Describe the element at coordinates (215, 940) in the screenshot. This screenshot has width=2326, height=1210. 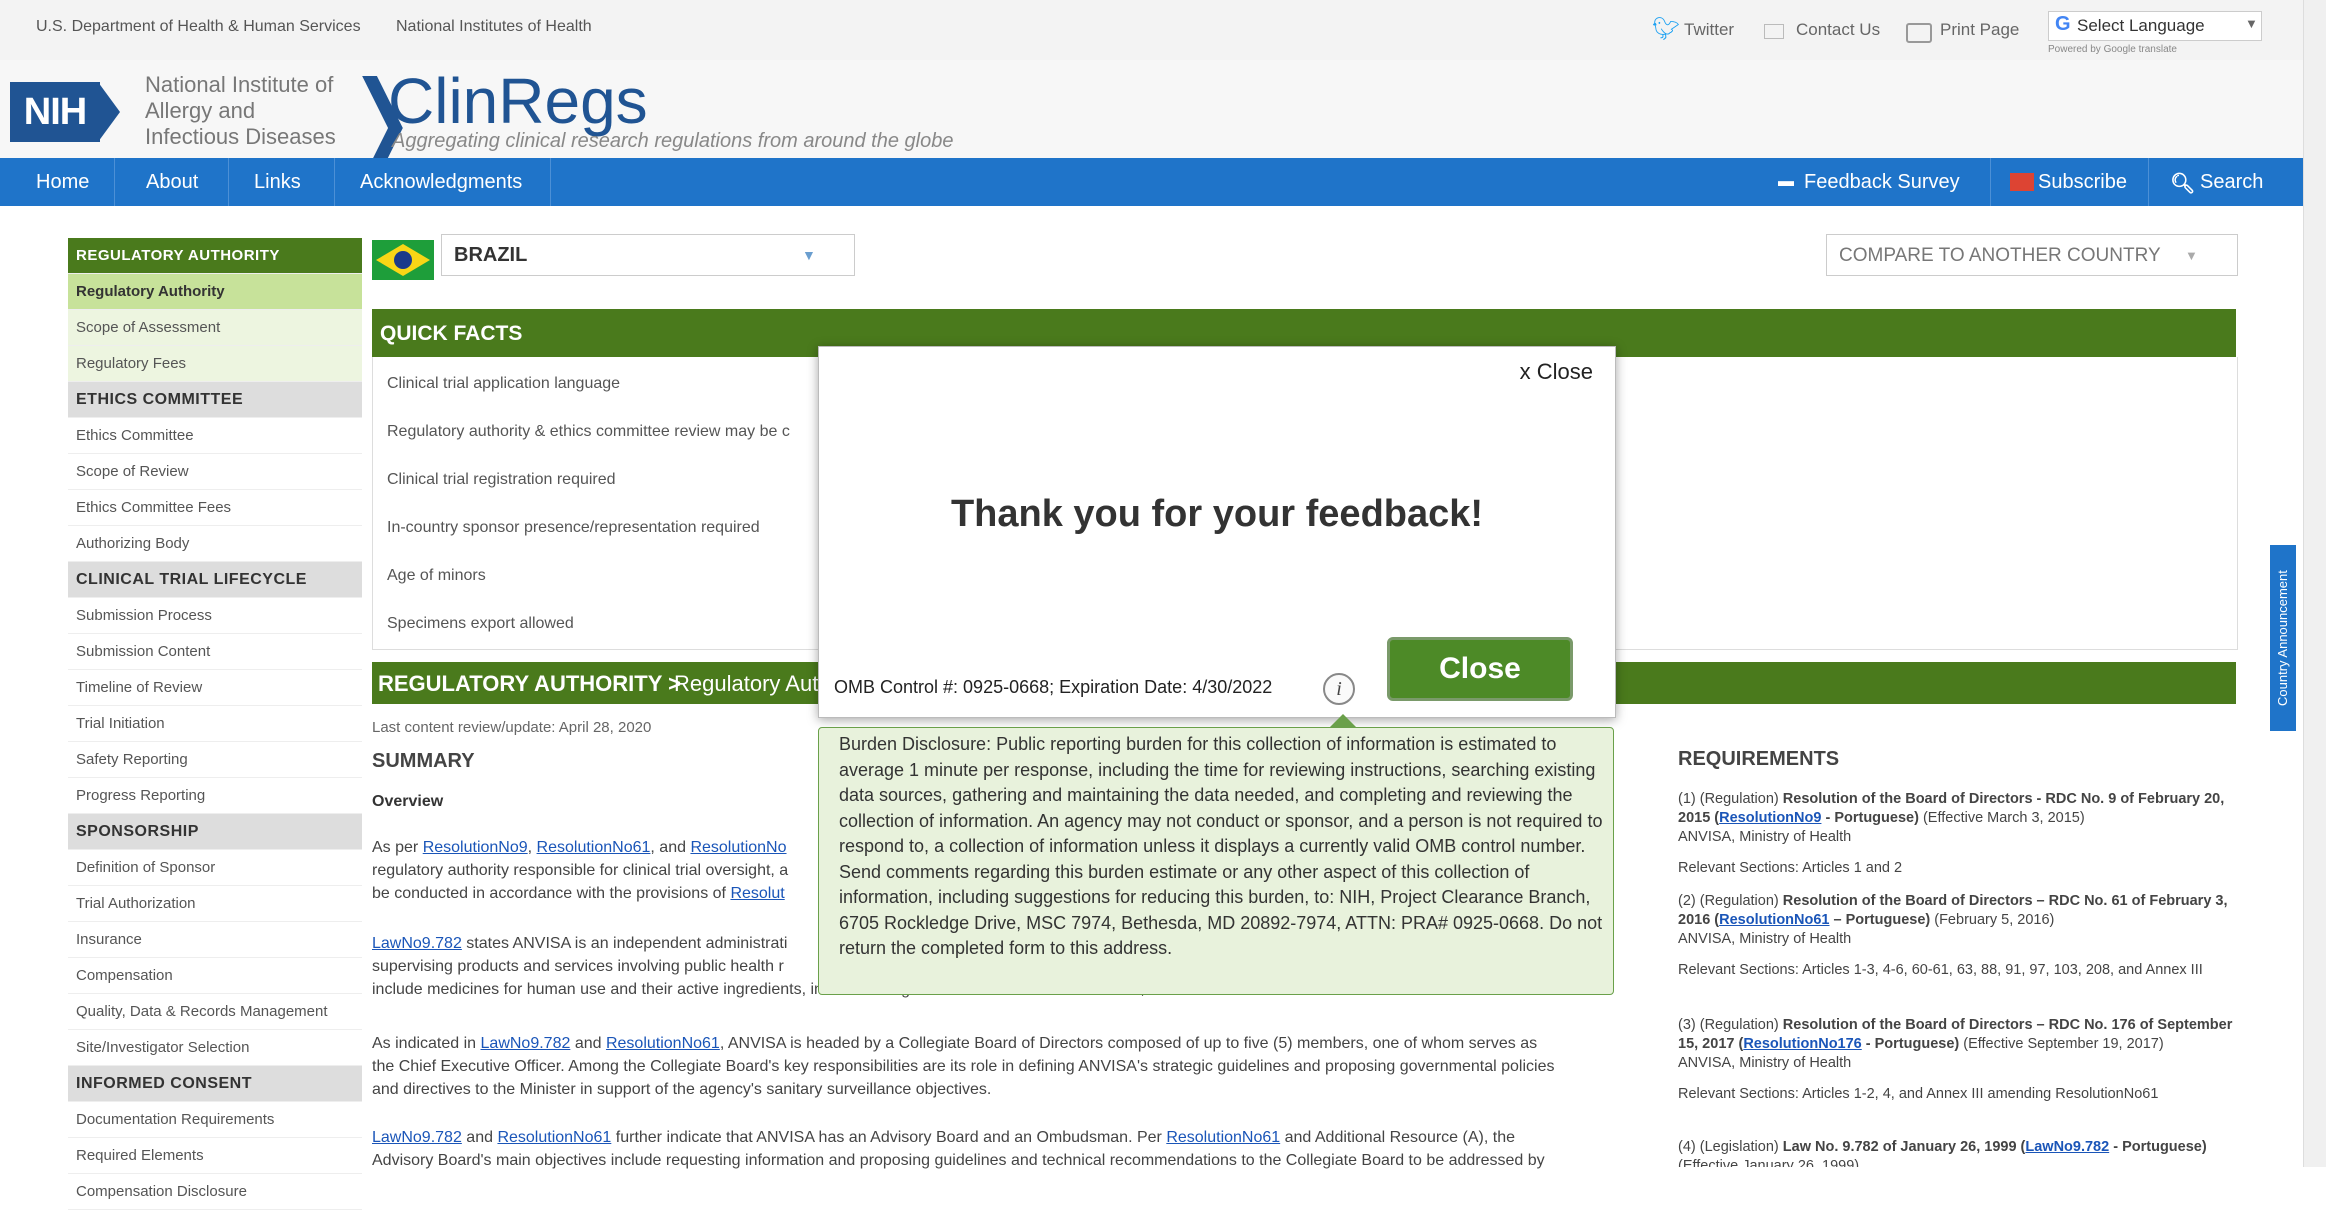
I see `sidebar-item: Insurance` at that location.